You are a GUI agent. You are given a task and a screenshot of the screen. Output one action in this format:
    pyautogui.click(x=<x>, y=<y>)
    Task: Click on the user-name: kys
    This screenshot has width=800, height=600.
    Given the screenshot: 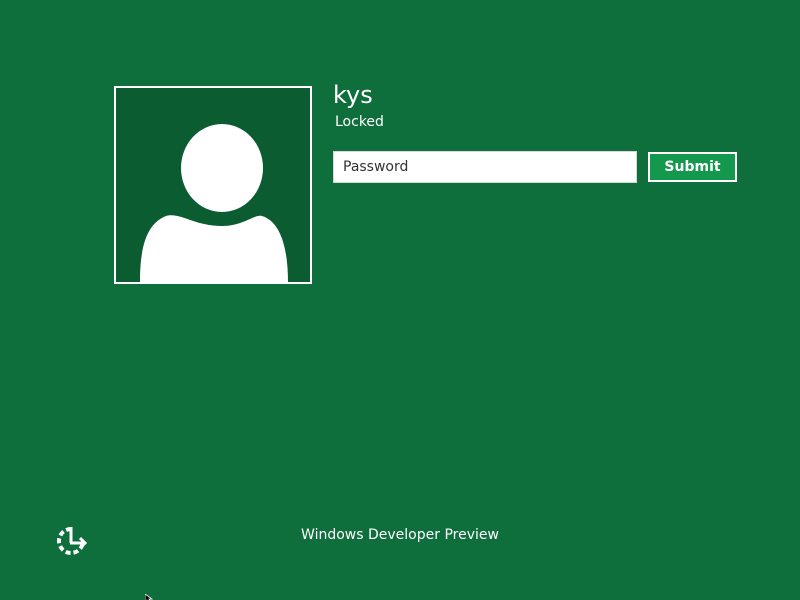 What is the action you would take?
    pyautogui.click(x=353, y=95)
    